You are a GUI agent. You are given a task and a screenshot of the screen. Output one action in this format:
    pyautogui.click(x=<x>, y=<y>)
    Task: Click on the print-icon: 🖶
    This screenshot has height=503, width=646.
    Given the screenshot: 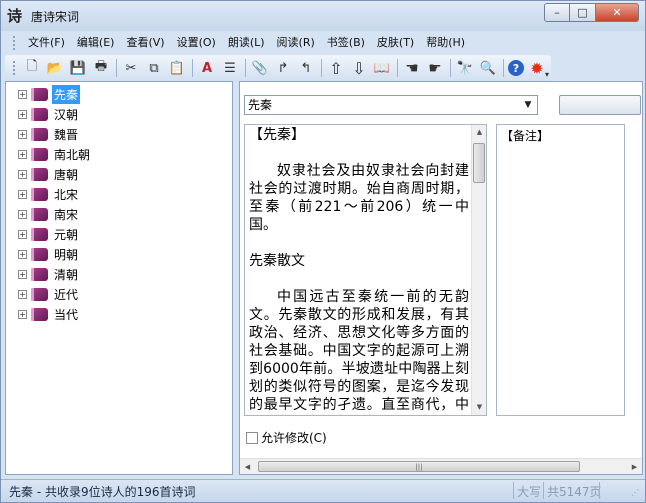 What is the action you would take?
    pyautogui.click(x=101, y=68)
    